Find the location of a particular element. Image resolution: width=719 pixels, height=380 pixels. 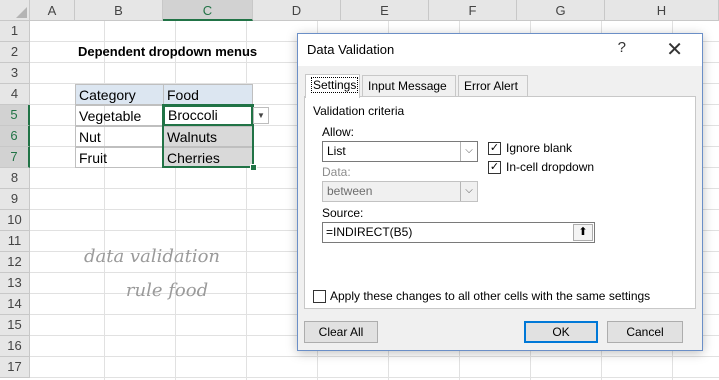

sheet-title: Dependent dropdown menus is located at coordinates (168, 51).